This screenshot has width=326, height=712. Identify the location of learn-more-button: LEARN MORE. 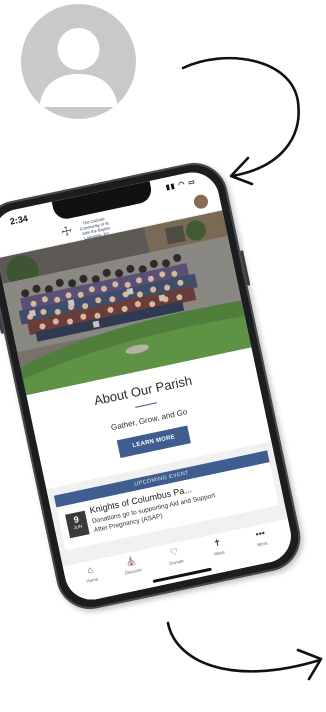
(154, 441).